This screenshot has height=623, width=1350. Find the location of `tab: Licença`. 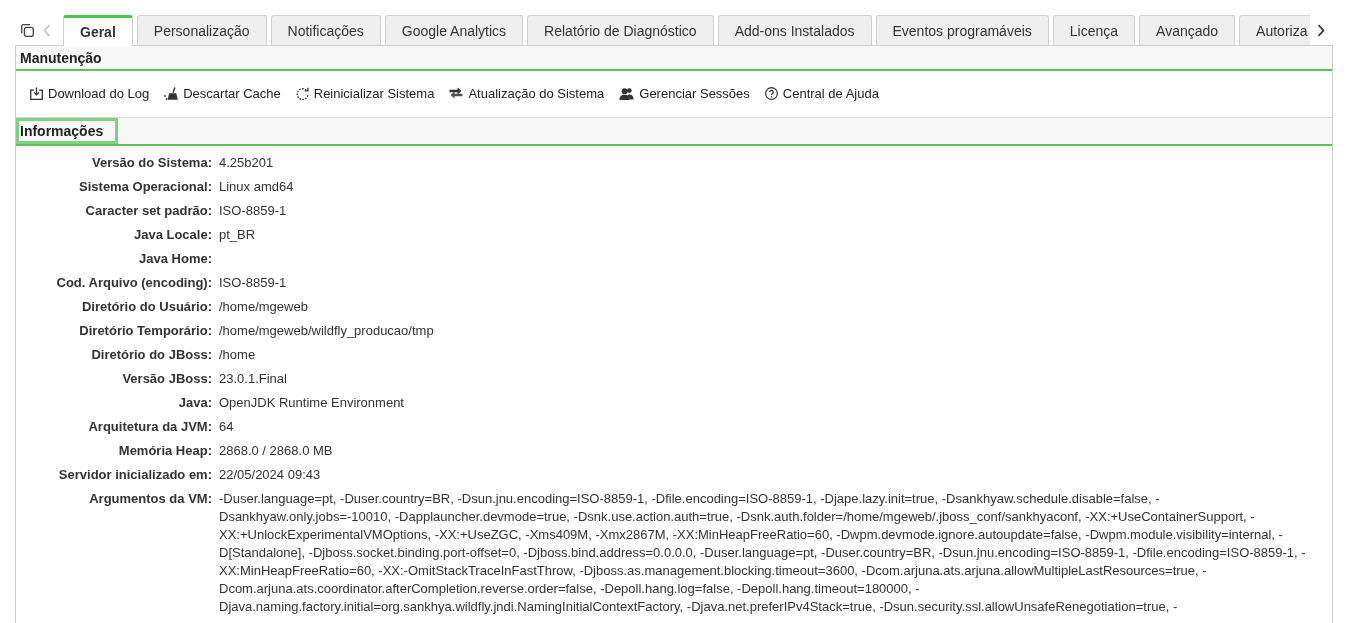

tab: Licença is located at coordinates (1094, 30).